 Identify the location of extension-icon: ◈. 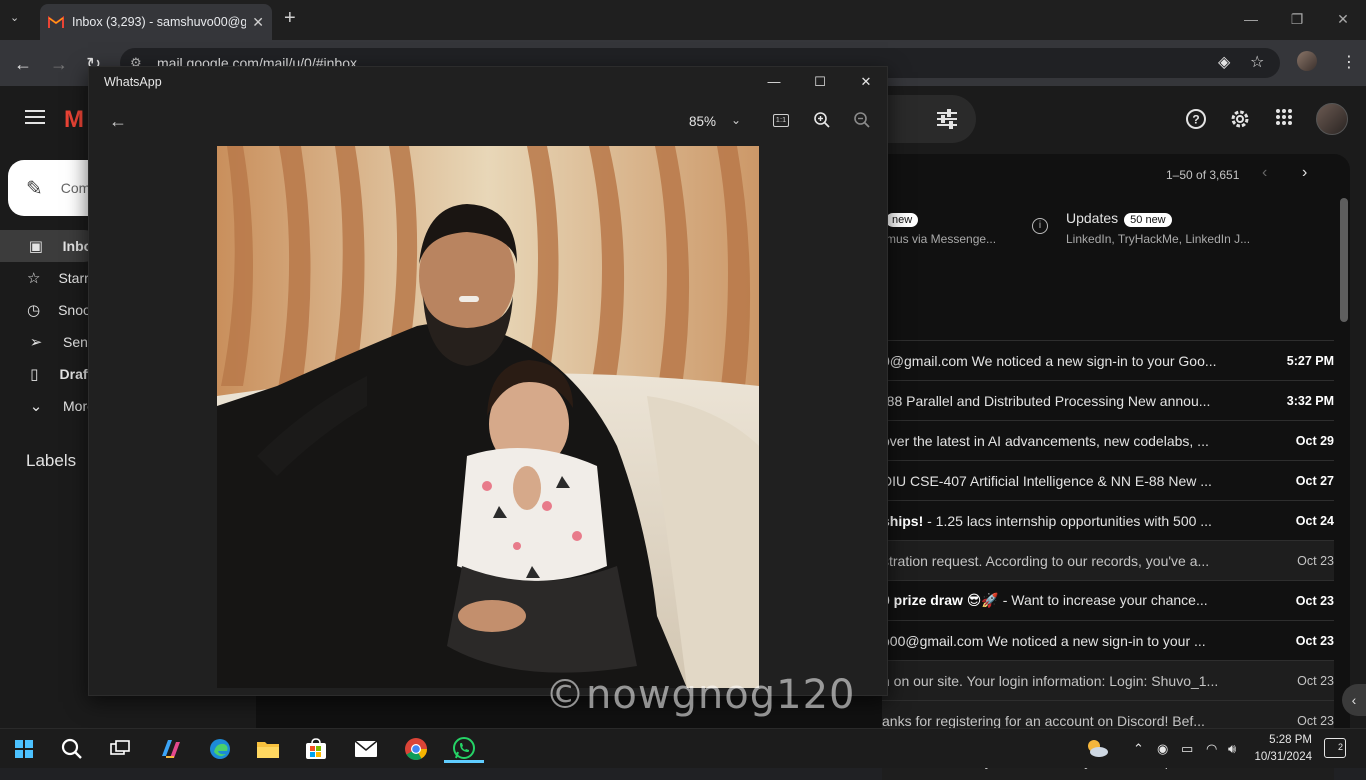
(1224, 62).